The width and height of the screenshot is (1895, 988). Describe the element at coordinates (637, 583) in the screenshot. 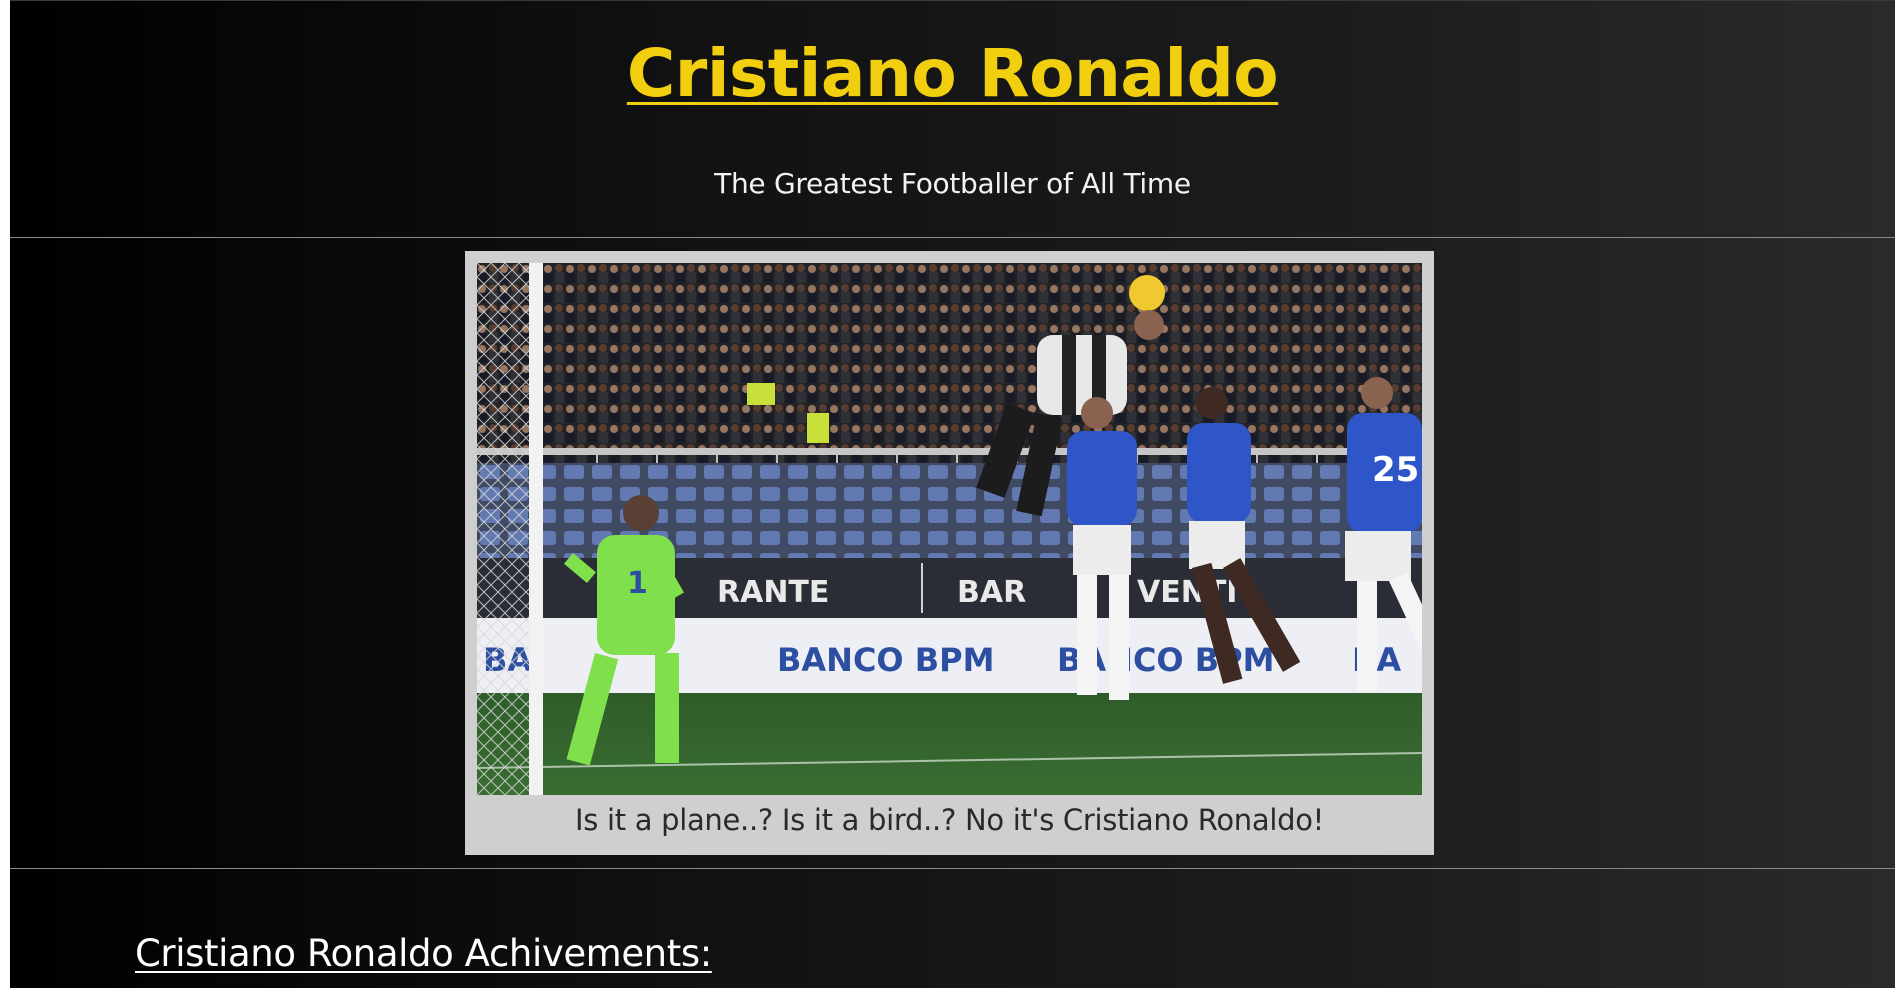

I see `keeper-number: 1` at that location.